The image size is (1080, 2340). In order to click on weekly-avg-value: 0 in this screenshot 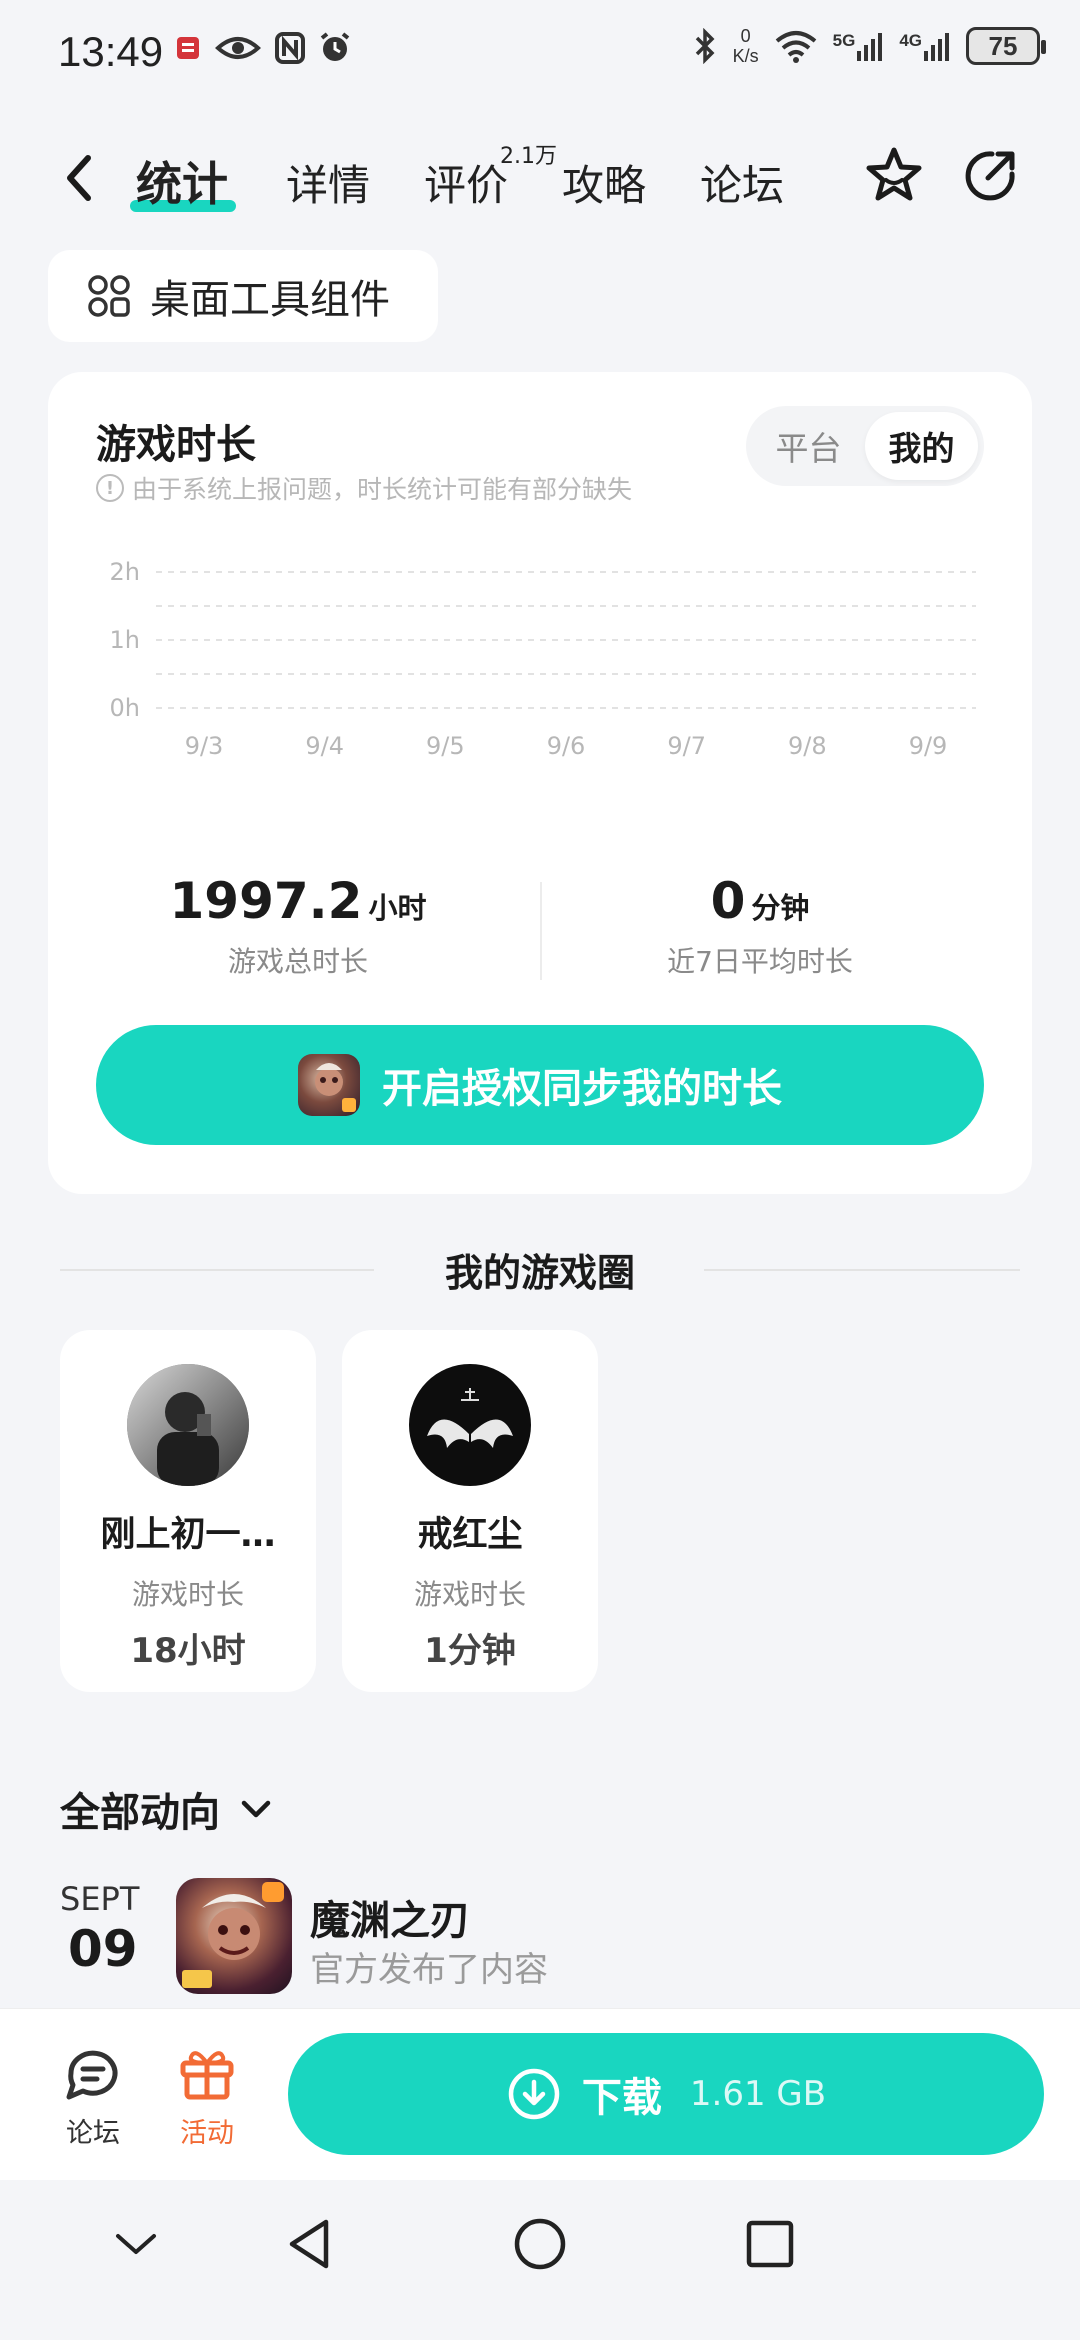, I will do `click(728, 901)`.